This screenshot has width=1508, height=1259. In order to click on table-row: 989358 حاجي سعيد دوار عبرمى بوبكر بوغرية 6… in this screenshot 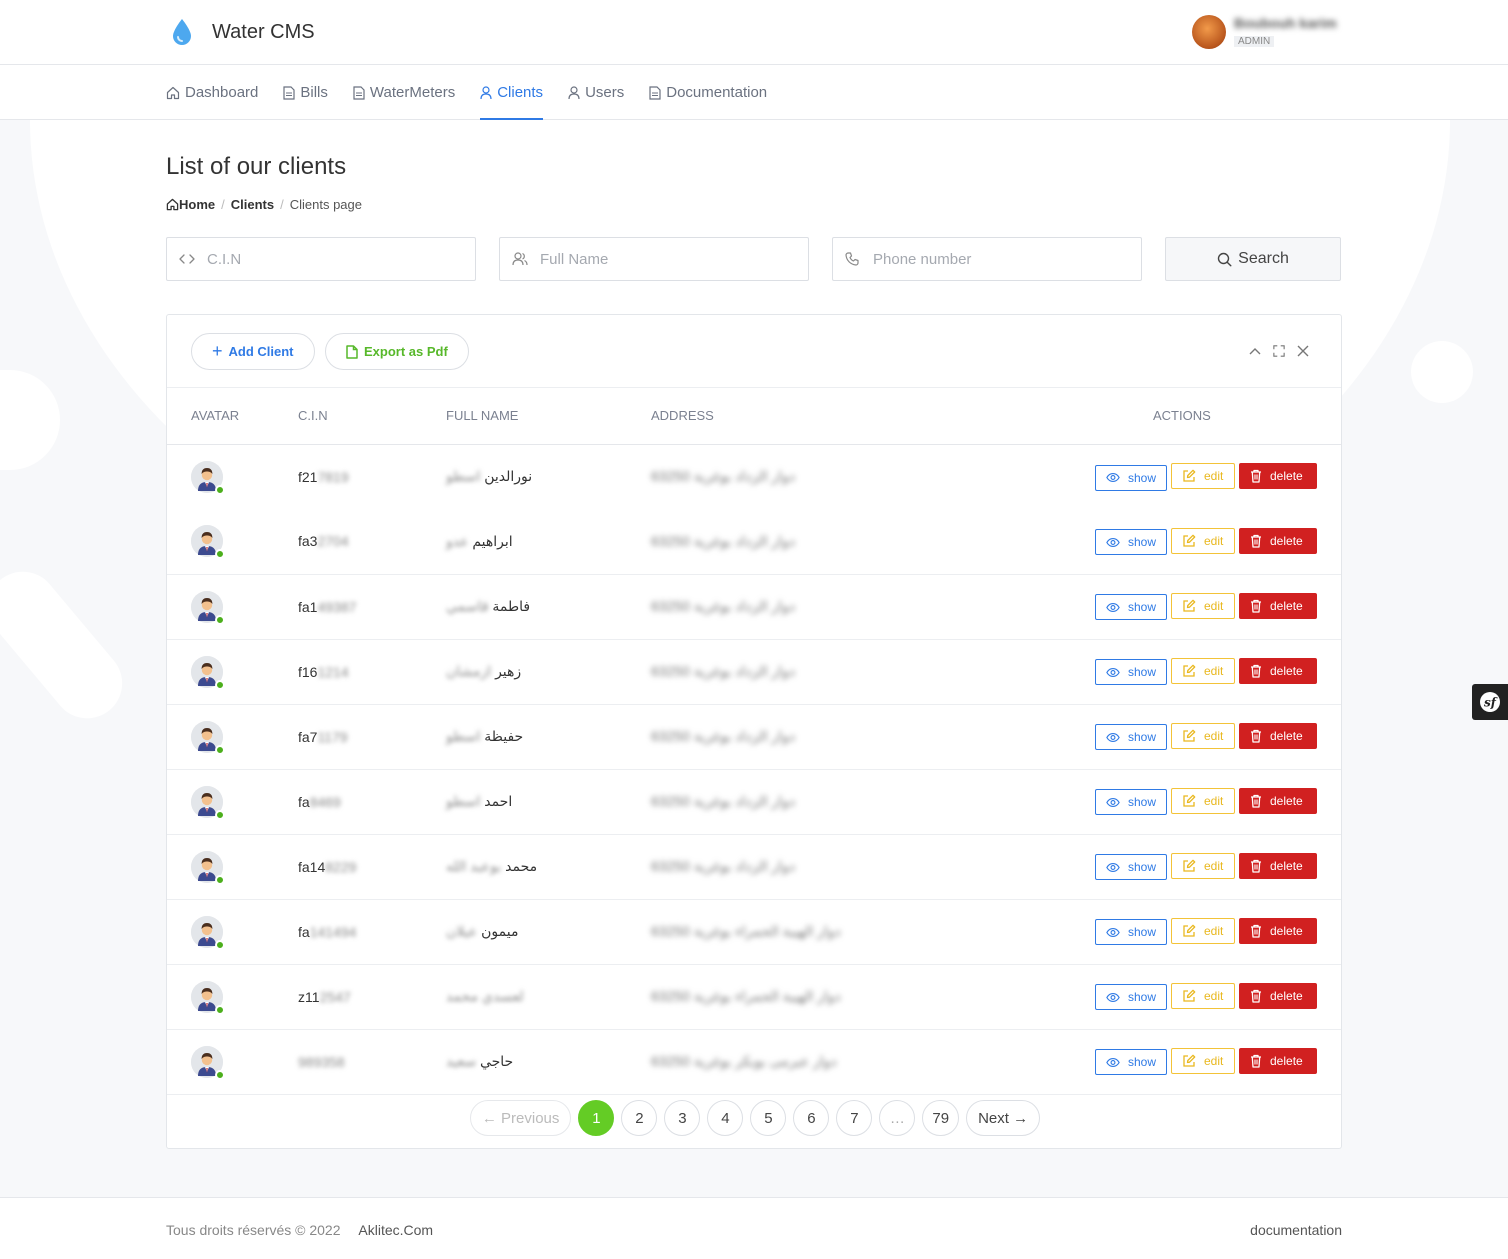, I will do `click(754, 1062)`.